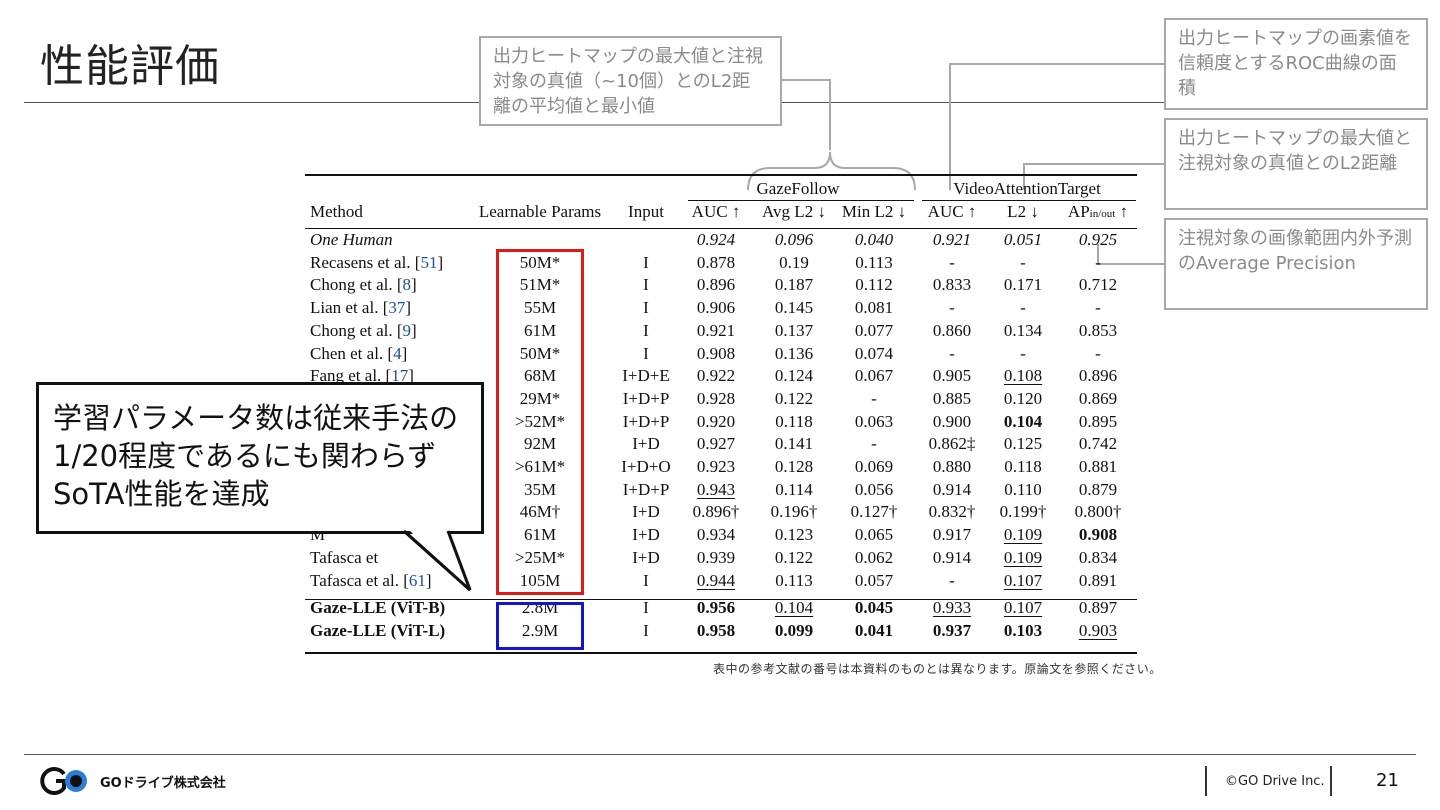 The height and width of the screenshot is (810, 1440). I want to click on footer-separator-left, so click(1206, 781).